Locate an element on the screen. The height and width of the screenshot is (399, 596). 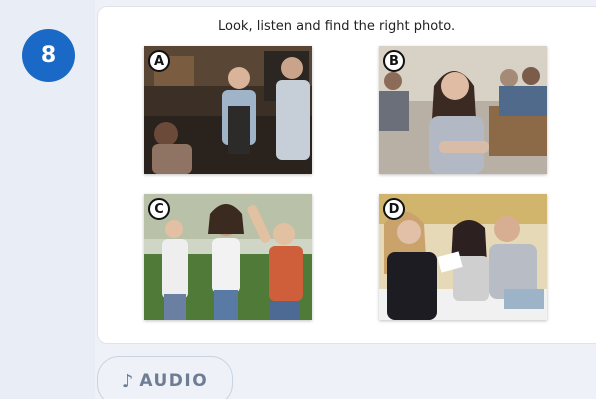
photo-label-d: D is located at coordinates (394, 209).